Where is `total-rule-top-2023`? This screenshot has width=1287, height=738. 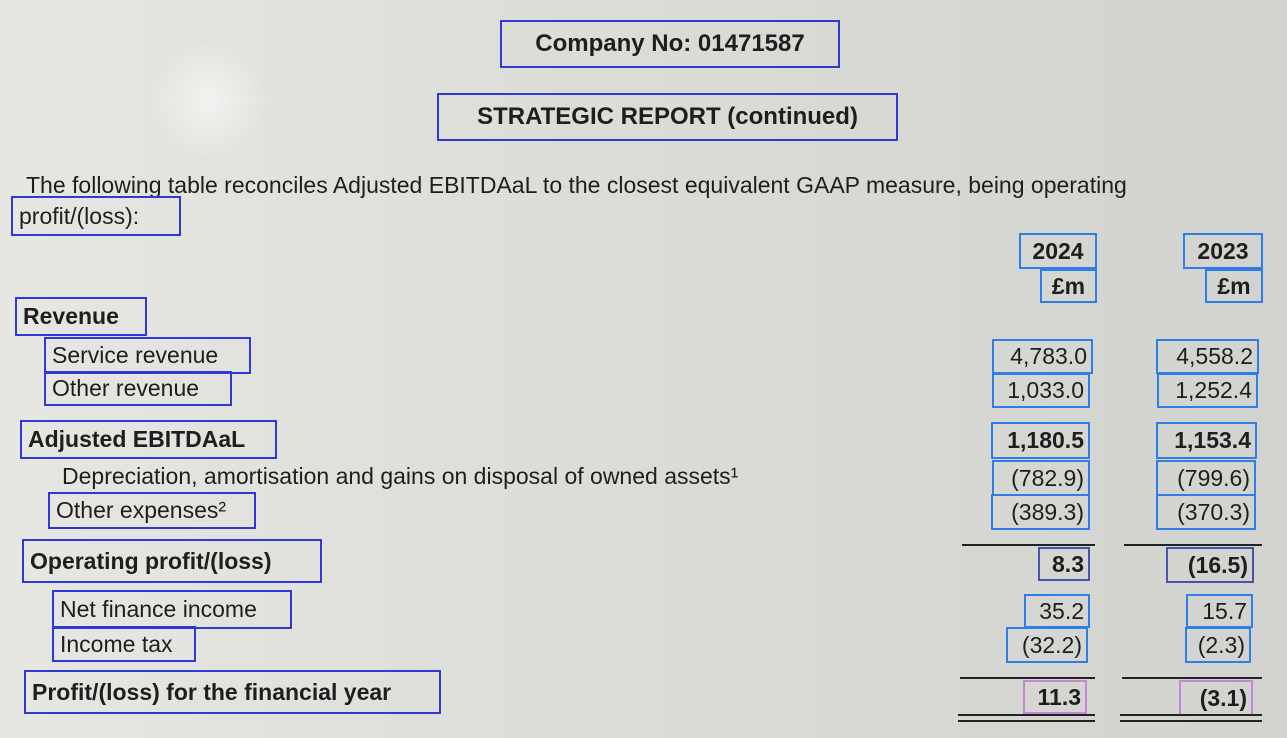 total-rule-top-2023 is located at coordinates (1192, 678).